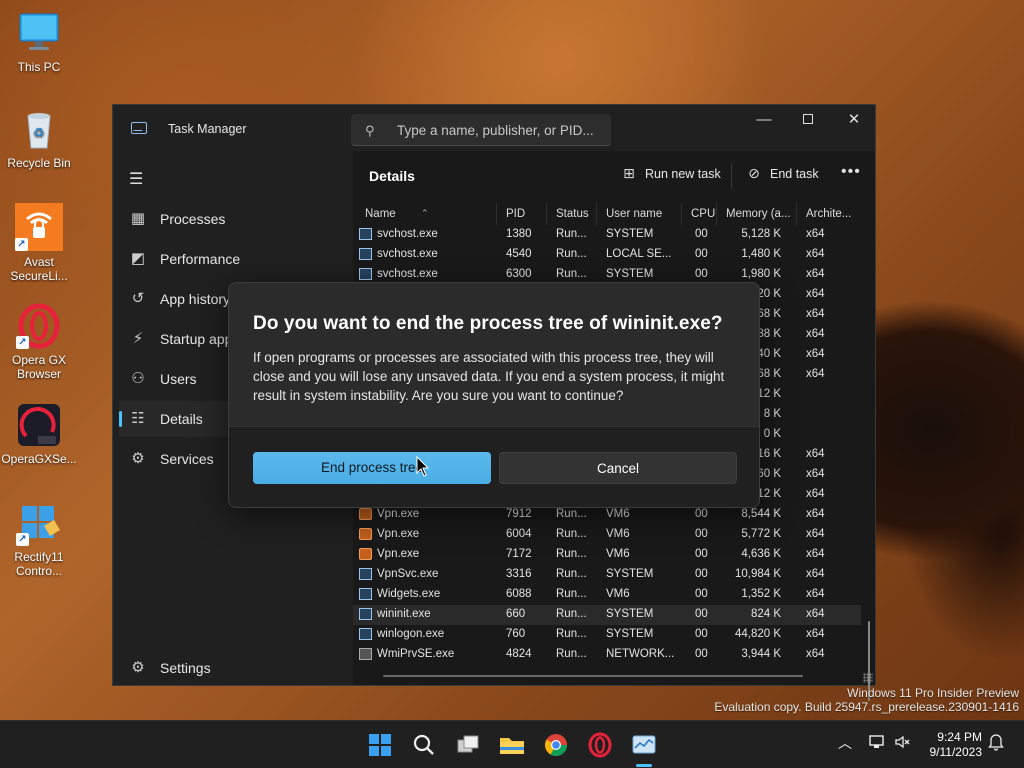  Describe the element at coordinates (519, 574) in the screenshot. I see `cell-pid: 3316` at that location.